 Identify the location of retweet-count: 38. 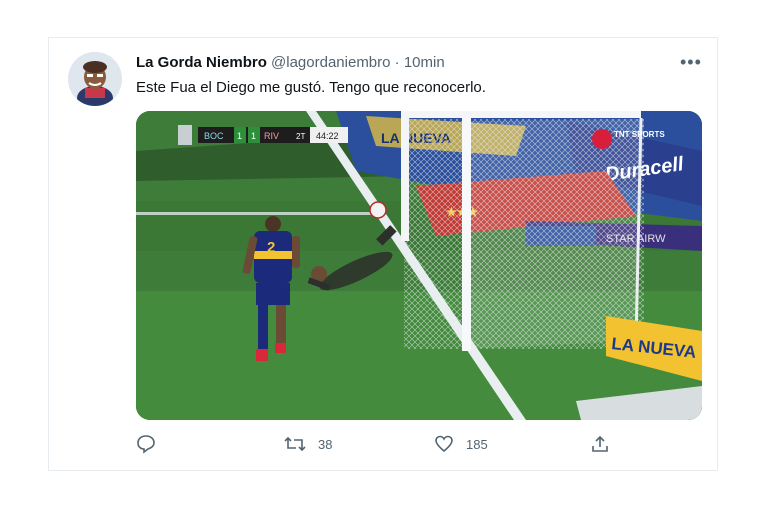
(325, 444).